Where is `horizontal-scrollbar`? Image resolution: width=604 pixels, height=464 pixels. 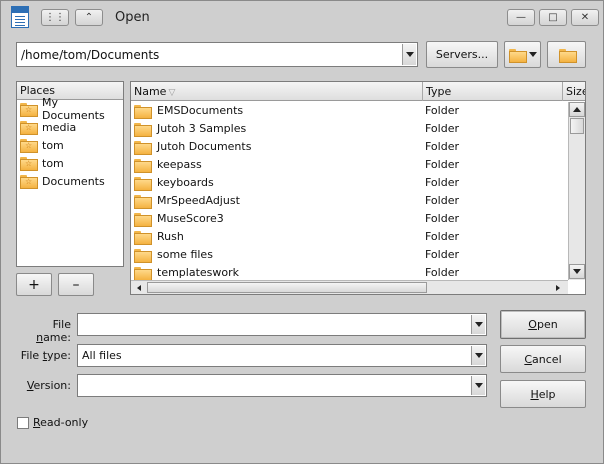 horizontal-scrollbar is located at coordinates (349, 287).